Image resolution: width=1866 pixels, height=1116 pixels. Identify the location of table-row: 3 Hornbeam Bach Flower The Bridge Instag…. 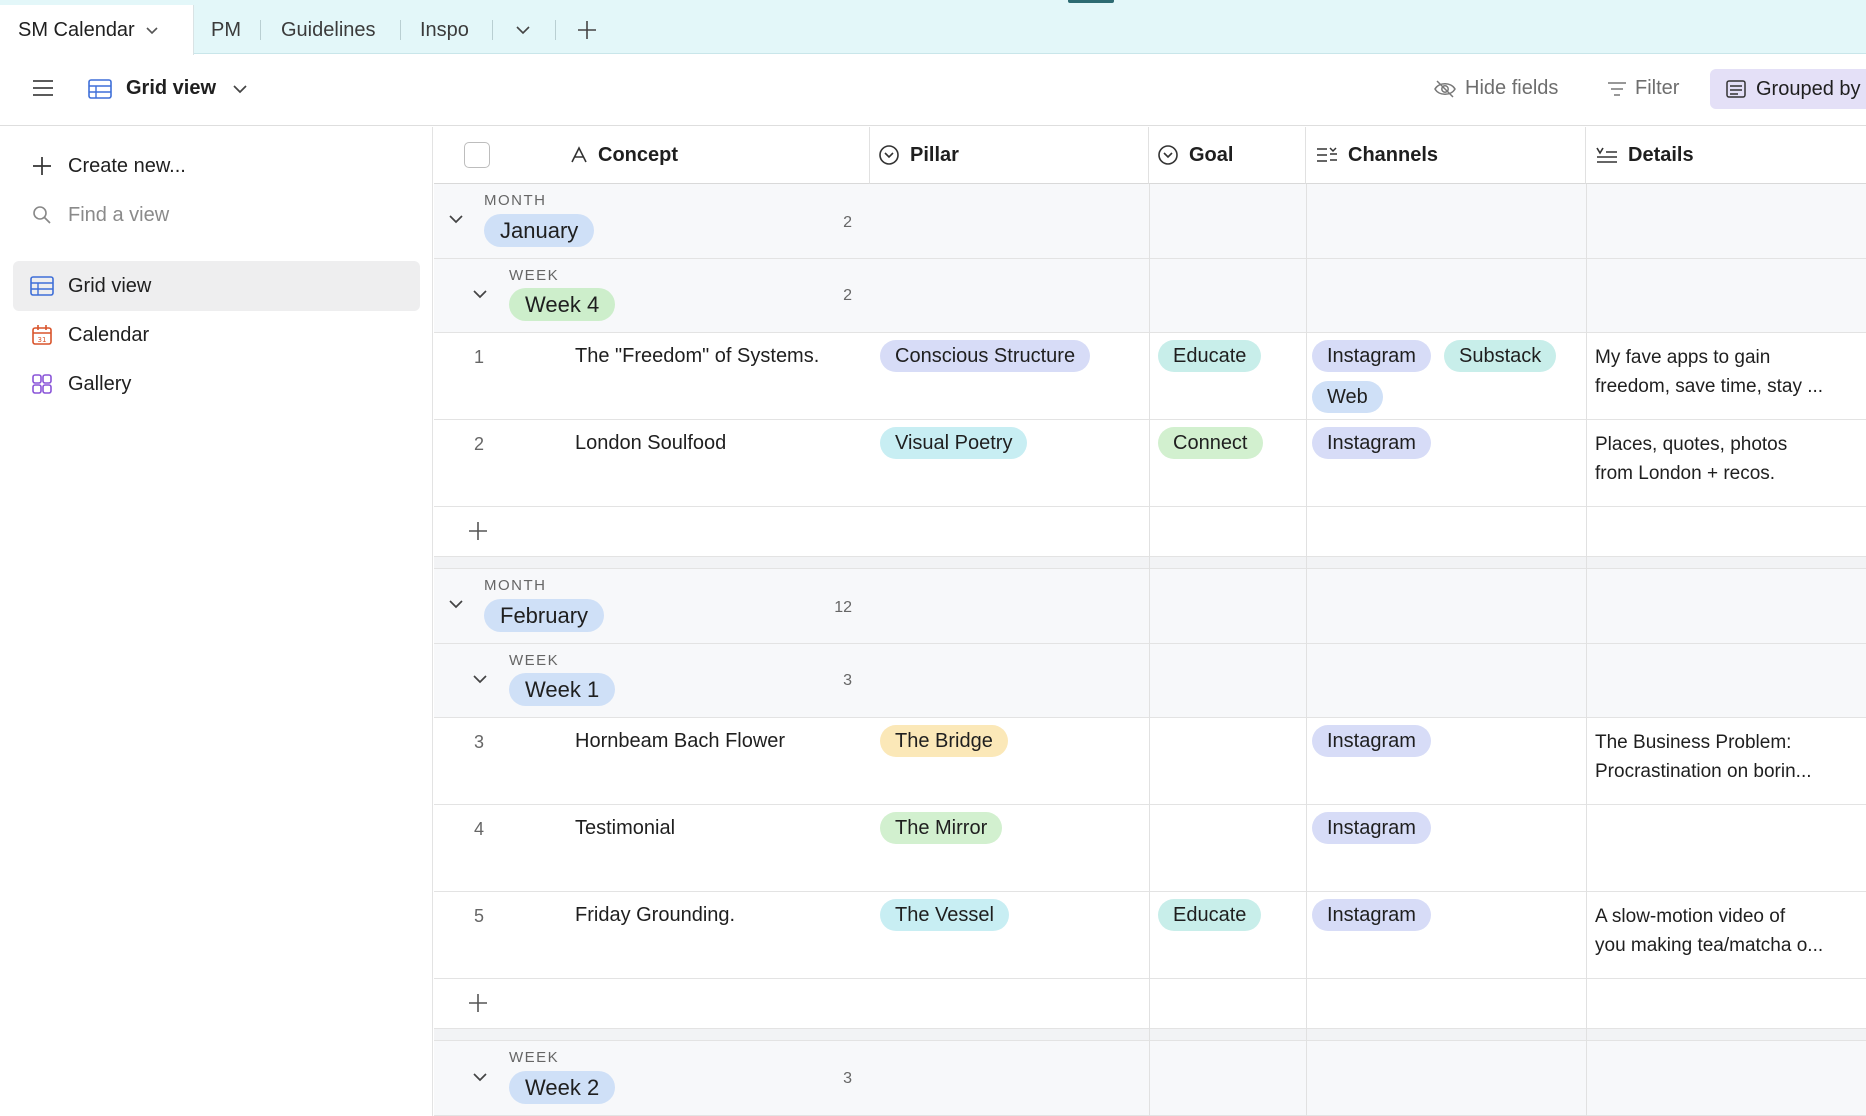
(1150, 761).